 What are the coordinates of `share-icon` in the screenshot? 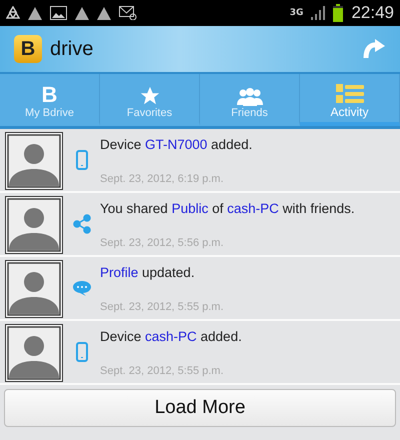 It's located at (82, 224).